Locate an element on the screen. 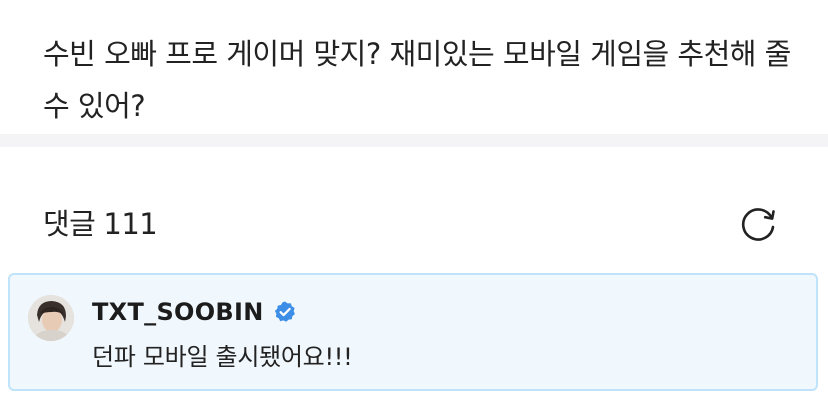 The width and height of the screenshot is (828, 404). comment-text: 던파 모바일 출시됐어요!!! is located at coordinates (222, 357).